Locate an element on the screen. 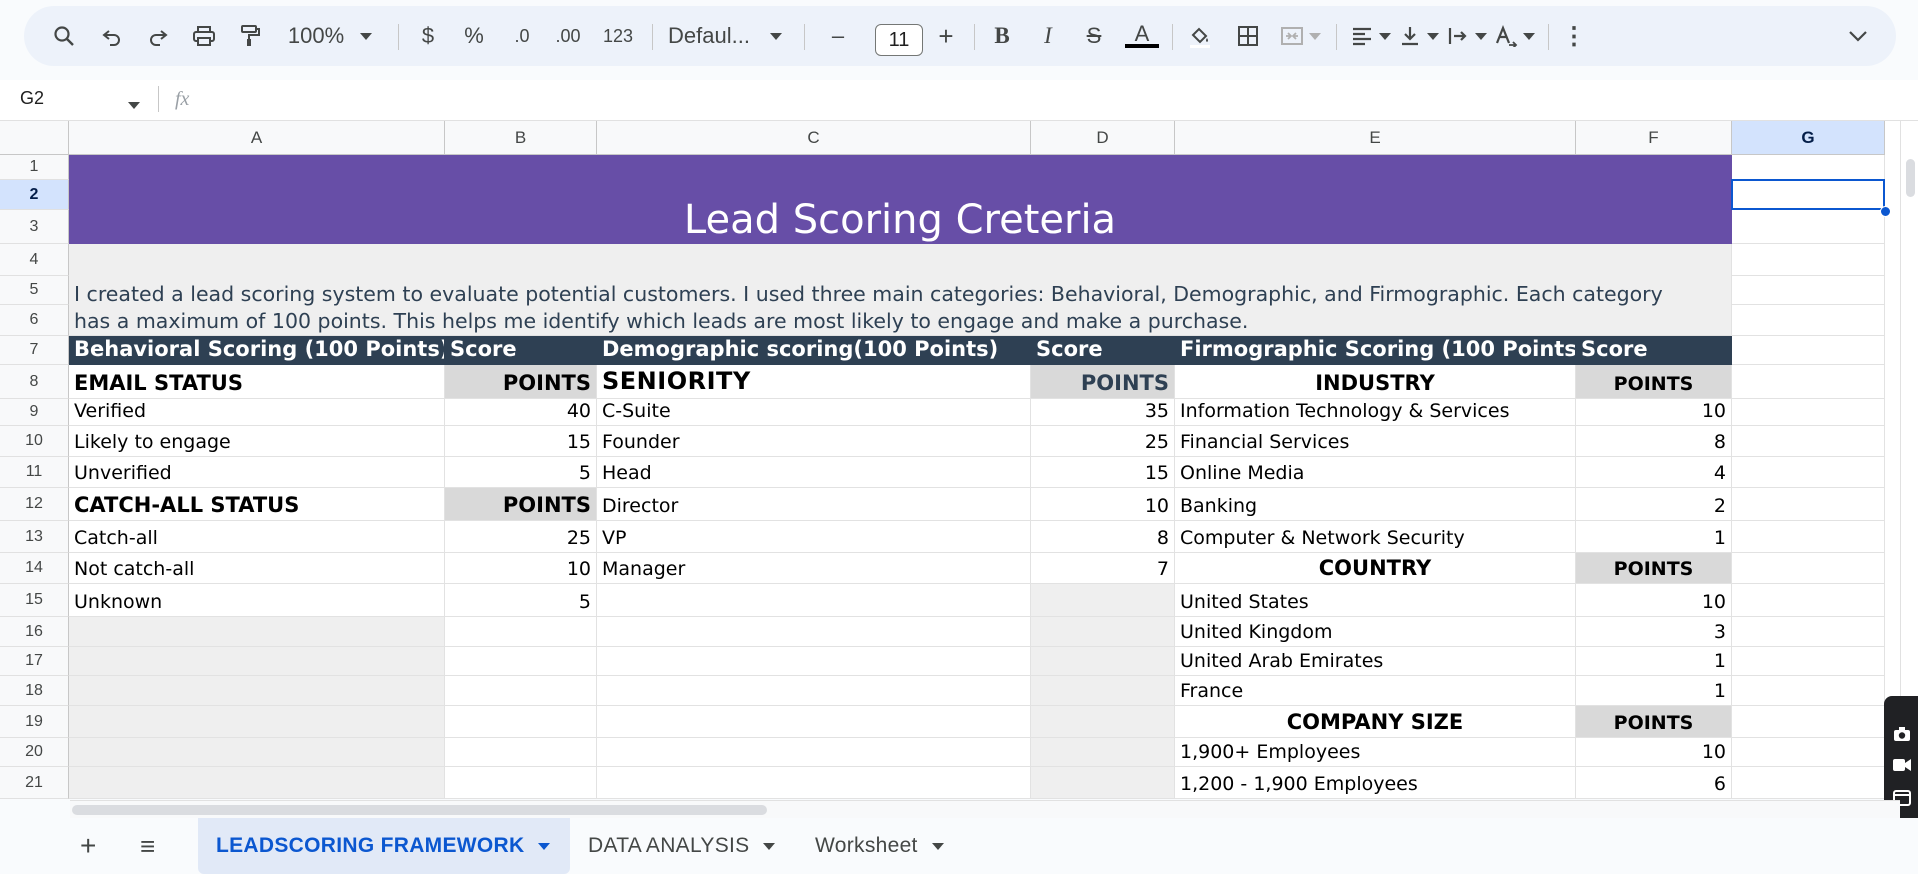  row-header-8: 8 is located at coordinates (34, 382).